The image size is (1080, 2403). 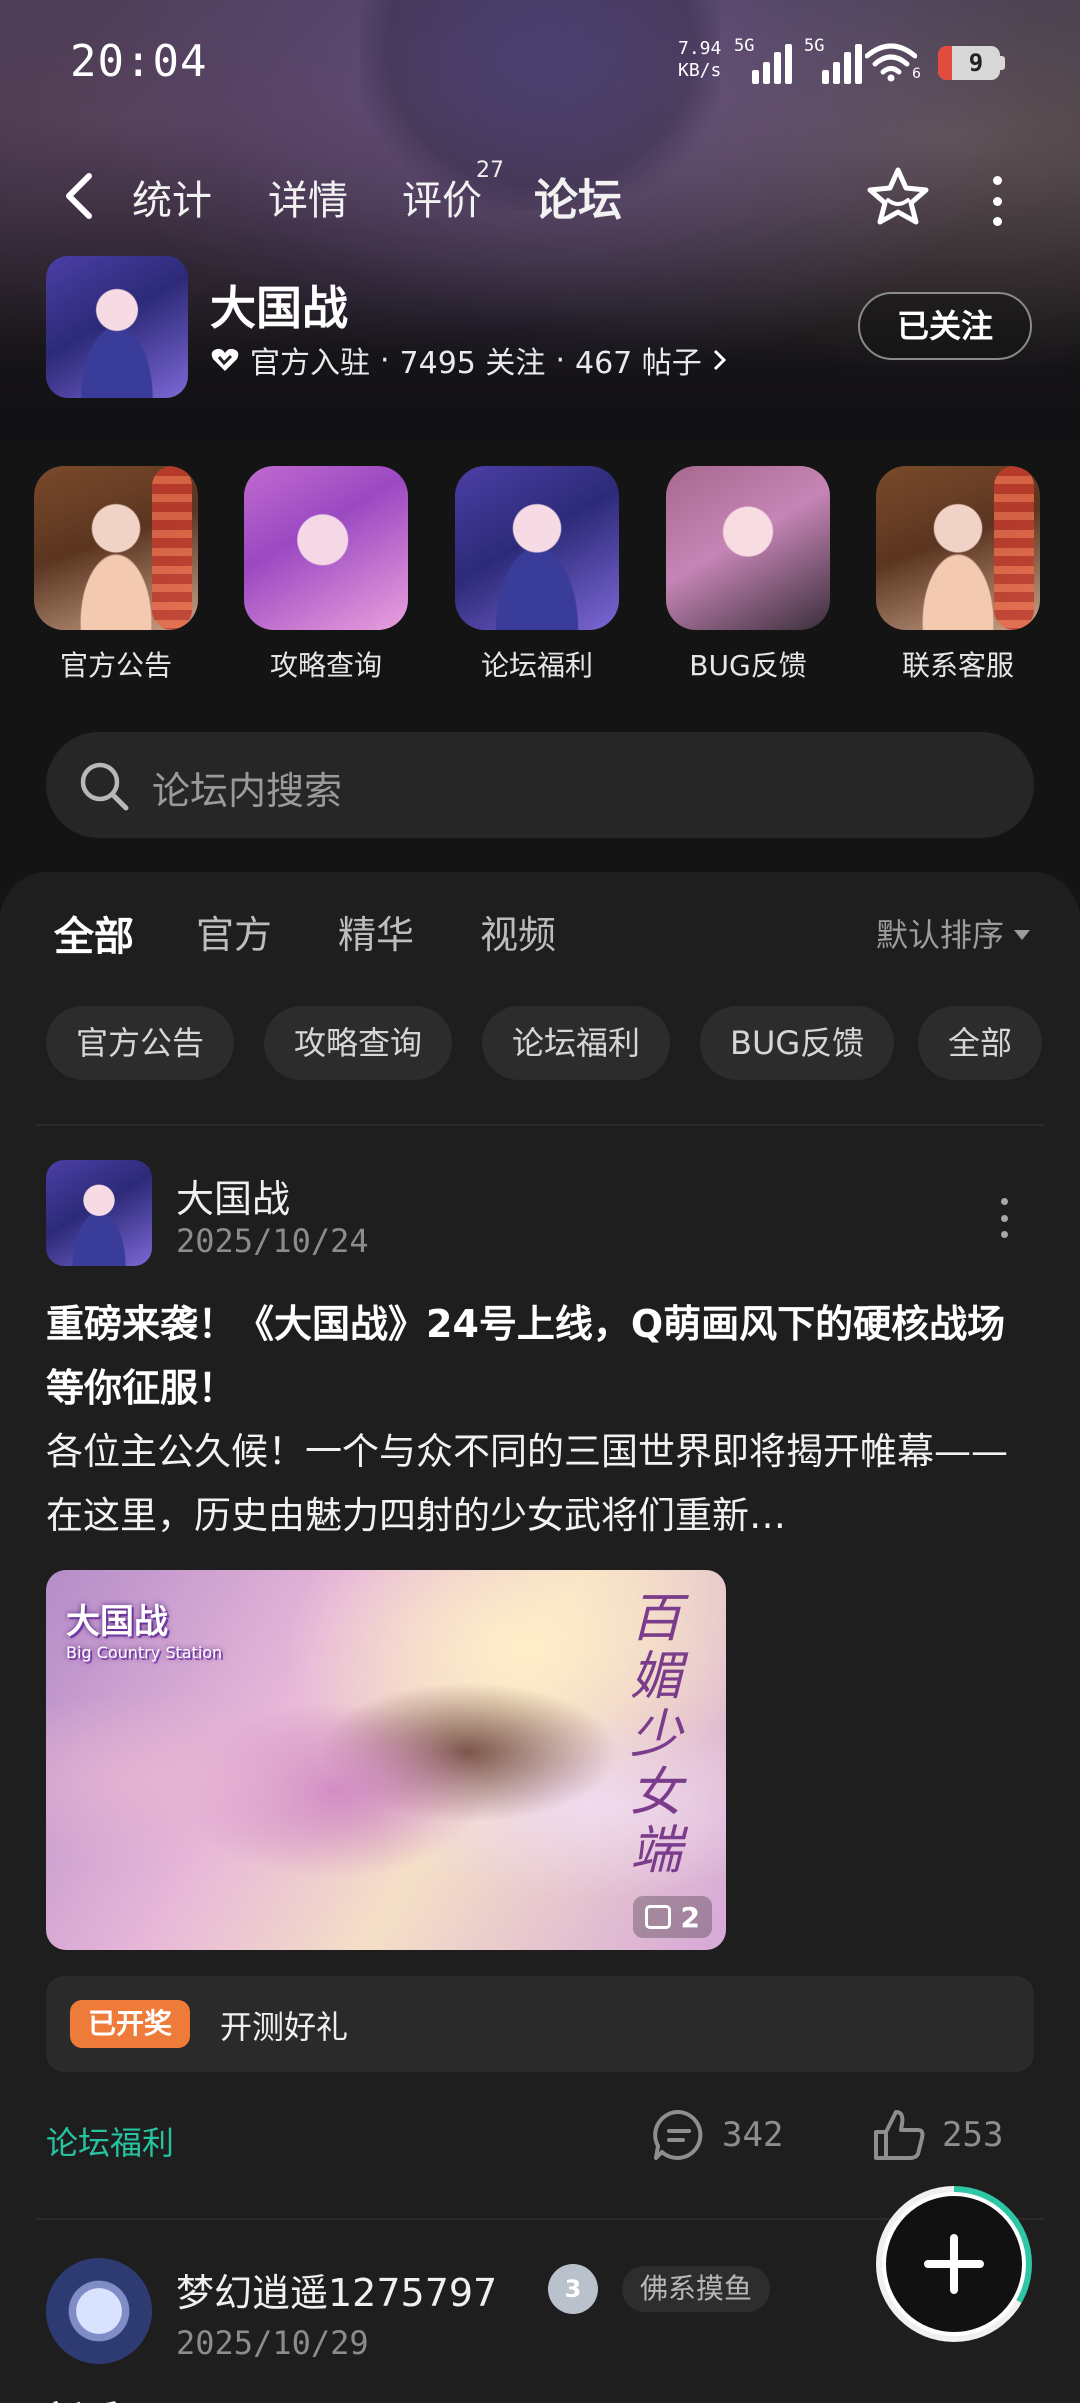 What do you see at coordinates (518, 931) in the screenshot?
I see `feed-tab-video: 视频` at bounding box center [518, 931].